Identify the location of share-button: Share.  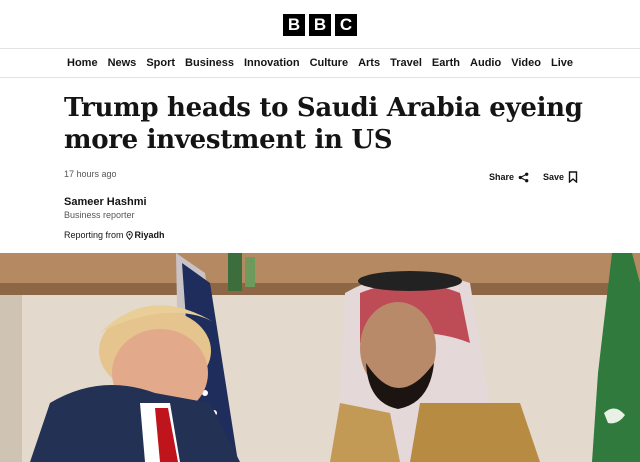
(509, 177).